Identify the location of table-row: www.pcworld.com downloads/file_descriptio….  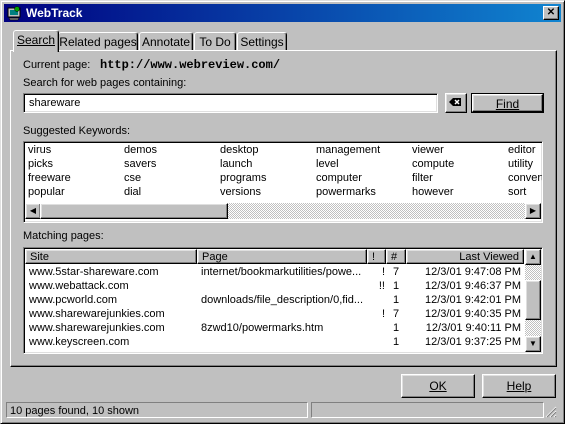
(275, 300).